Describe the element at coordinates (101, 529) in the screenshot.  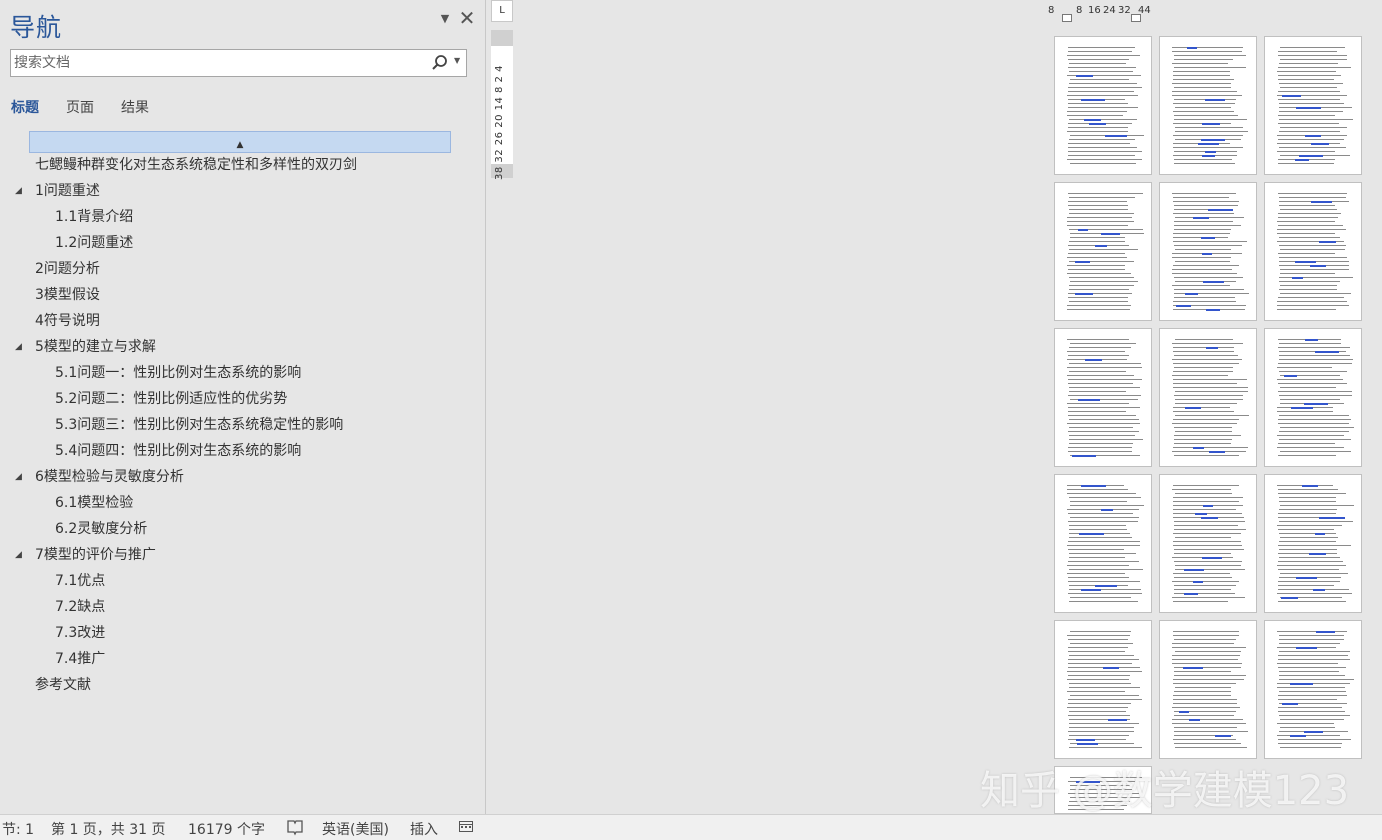
I see `heading-item: 6.2灵敏度分析` at that location.